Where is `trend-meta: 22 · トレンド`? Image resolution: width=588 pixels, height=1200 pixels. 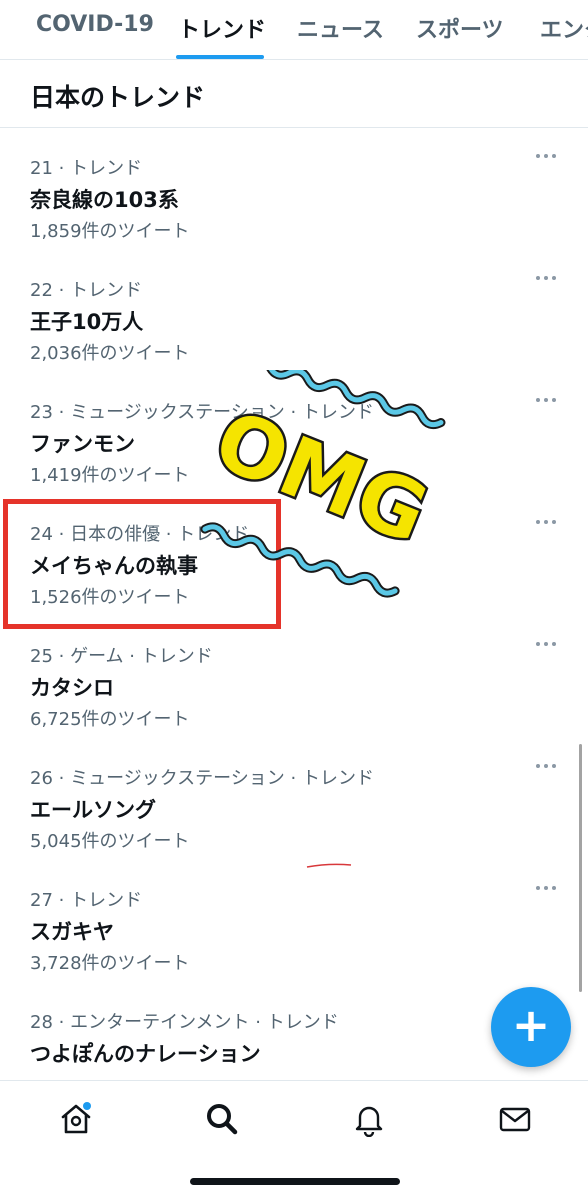 trend-meta: 22 · トレンド is located at coordinates (86, 290).